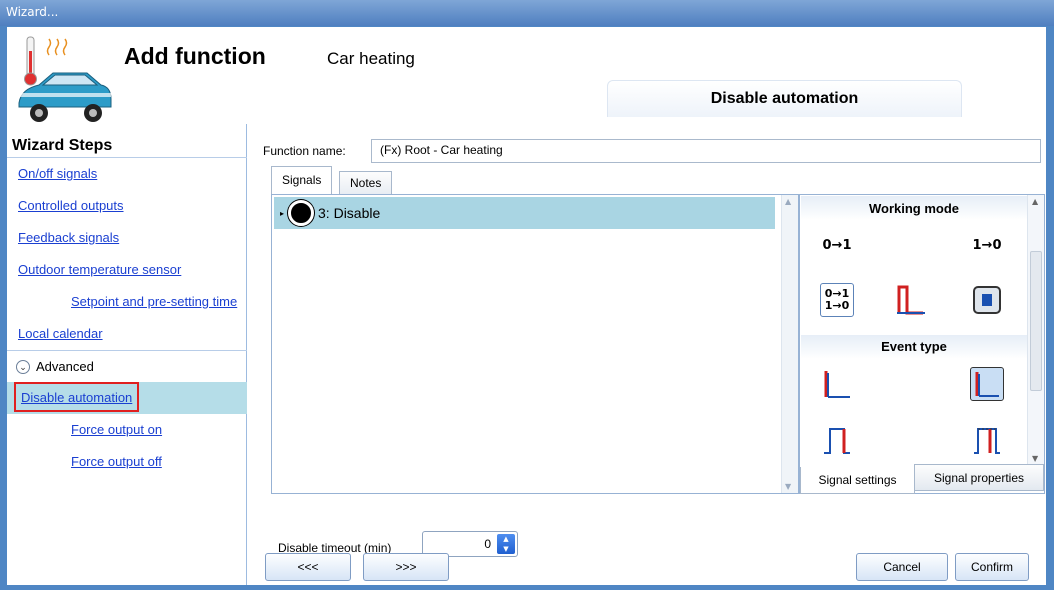  I want to click on settings-tabs: Signal settings Signal properties, so click(922, 479).